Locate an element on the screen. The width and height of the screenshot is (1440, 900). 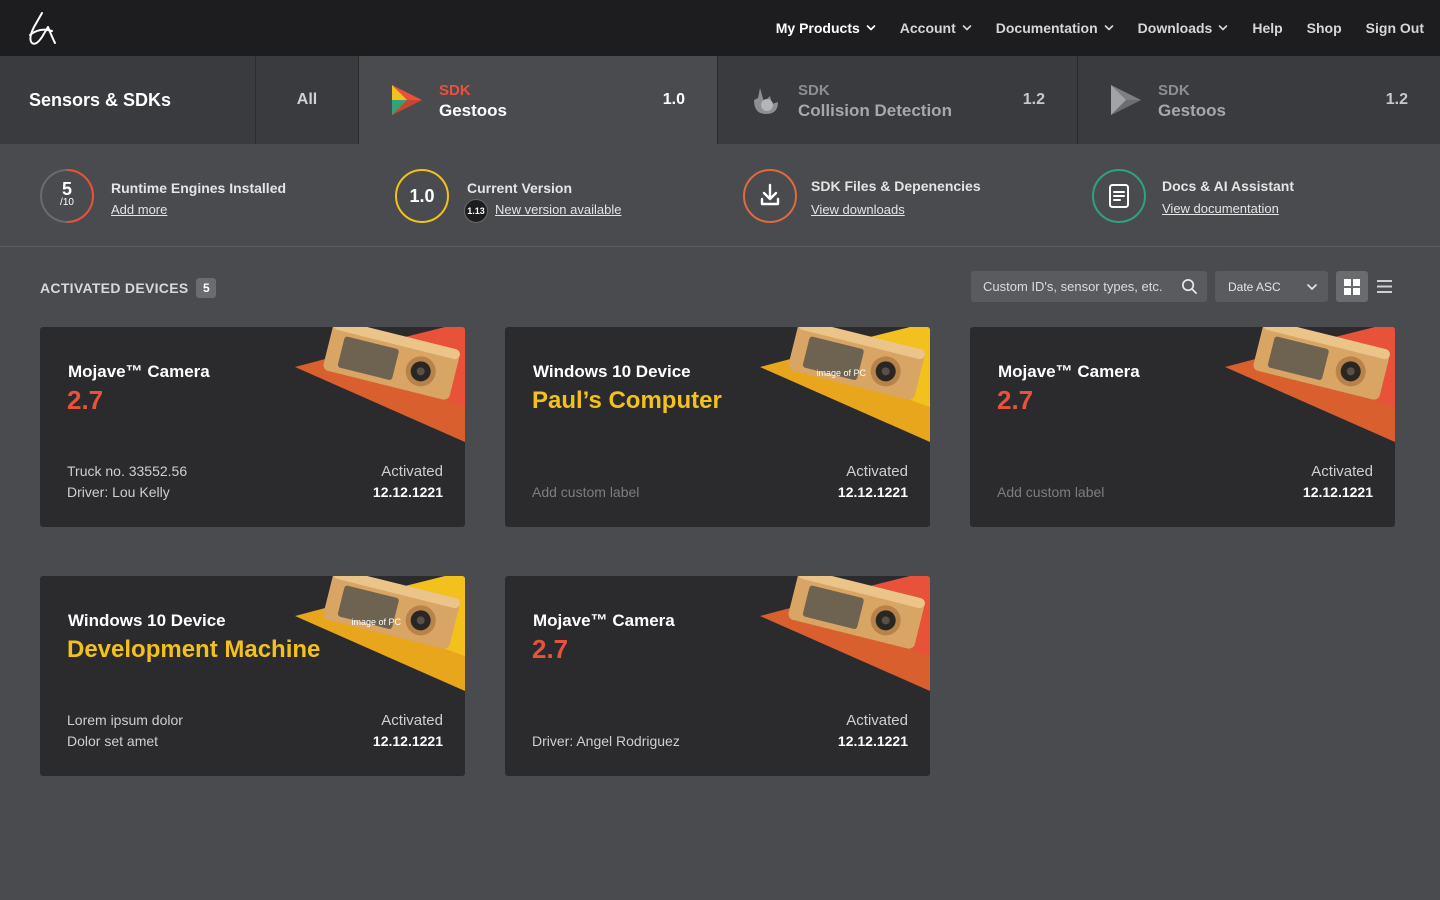
device-type: Mojave™ Camera is located at coordinates (604, 620).